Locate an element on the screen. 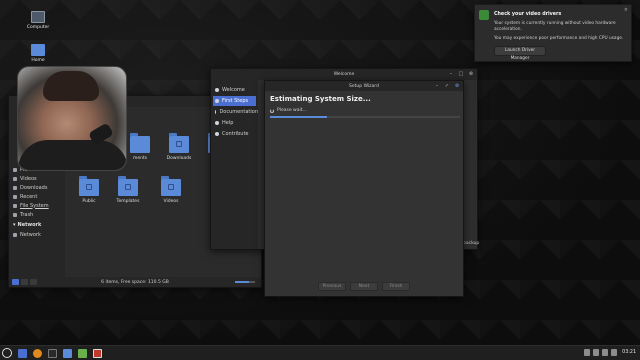 The image size is (640, 360). folder-label: Templates is located at coordinates (128, 201).